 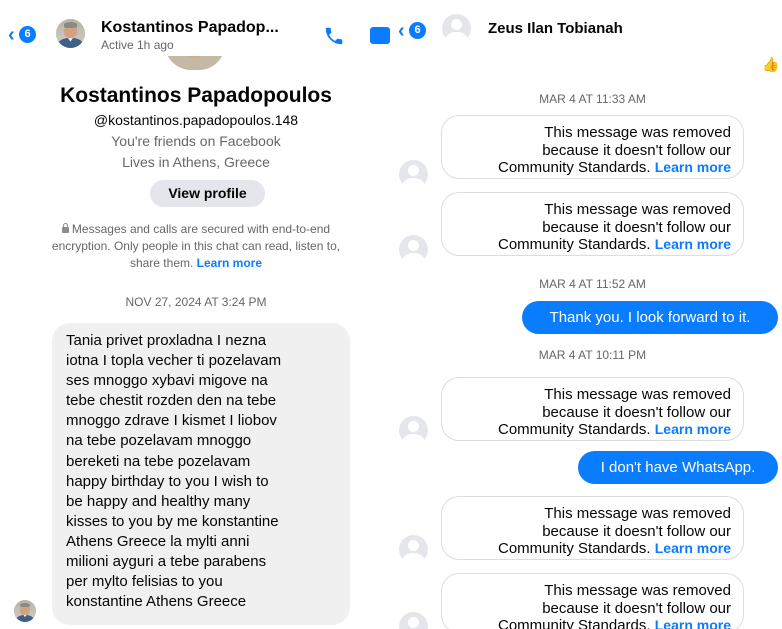 What do you see at coordinates (25, 611) in the screenshot?
I see `sender-avatar` at bounding box center [25, 611].